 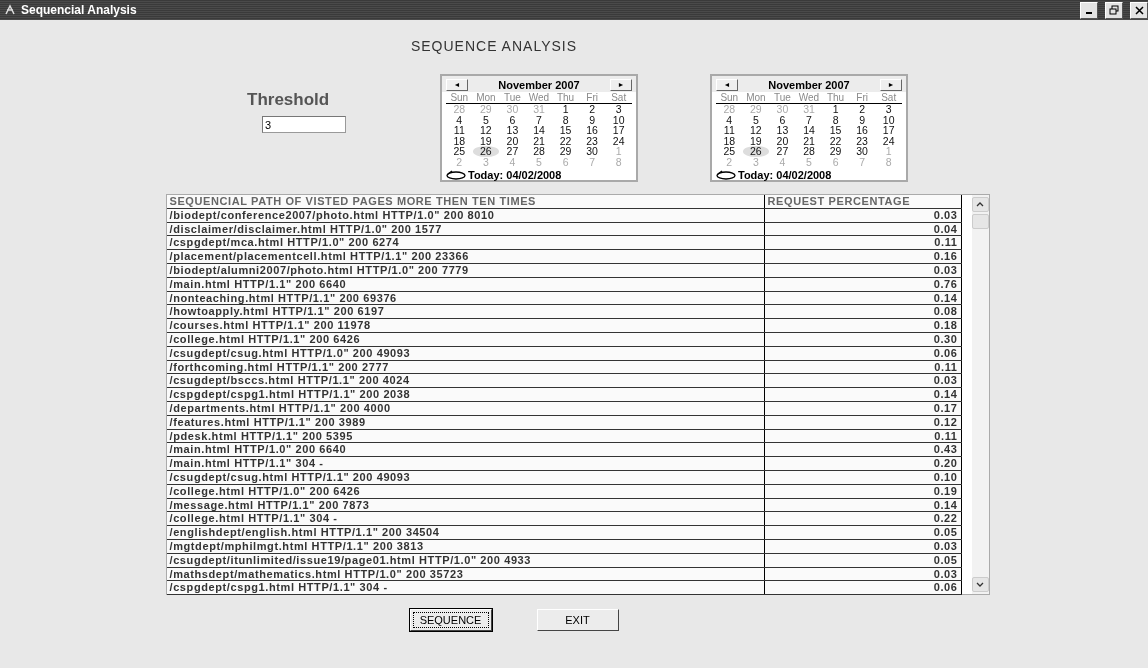 What do you see at coordinates (465, 450) in the screenshot?
I see `table-cell: /main.html HTTP/1.0" 200 6640` at bounding box center [465, 450].